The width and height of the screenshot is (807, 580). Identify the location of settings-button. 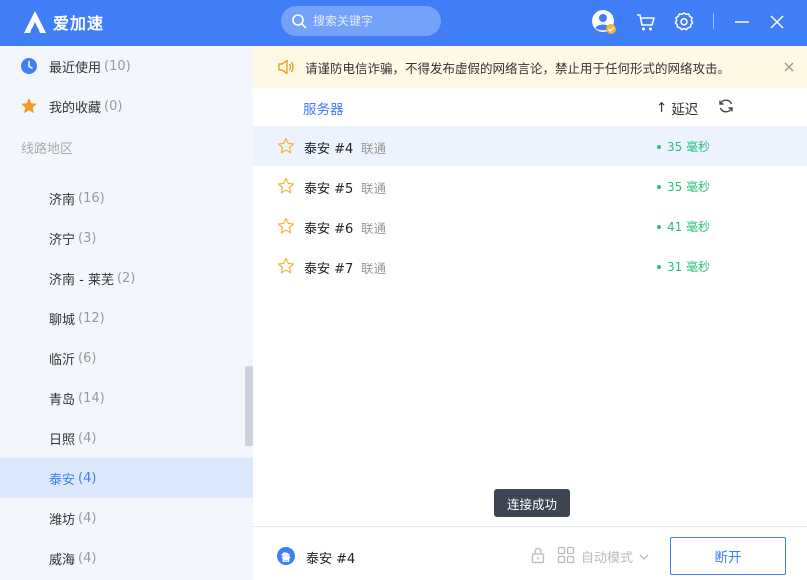
(684, 22).